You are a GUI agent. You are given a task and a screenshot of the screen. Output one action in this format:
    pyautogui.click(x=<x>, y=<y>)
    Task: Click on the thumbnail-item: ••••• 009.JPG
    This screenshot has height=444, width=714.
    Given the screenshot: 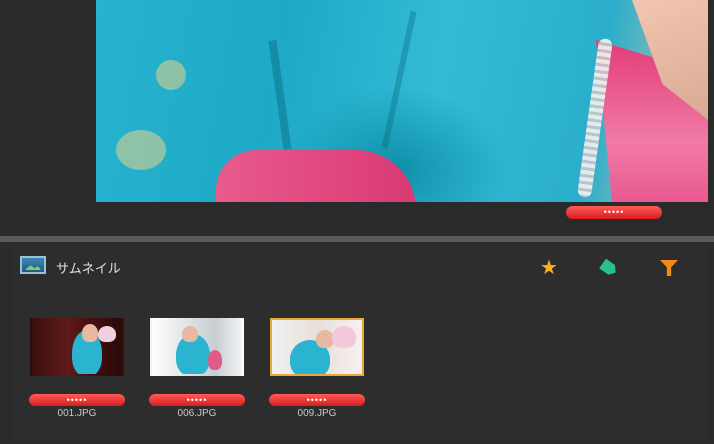 What is the action you would take?
    pyautogui.click(x=317, y=368)
    